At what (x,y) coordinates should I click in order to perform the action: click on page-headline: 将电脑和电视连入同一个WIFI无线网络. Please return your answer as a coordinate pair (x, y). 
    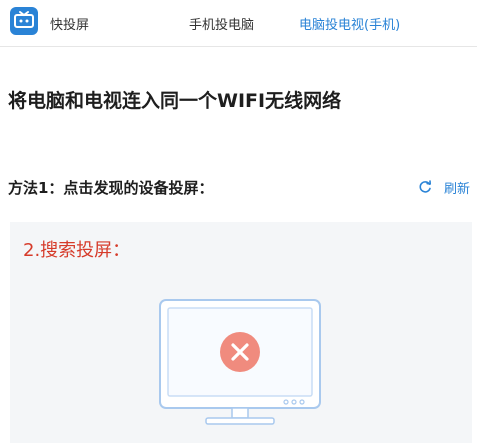
    Looking at the image, I should click on (175, 101).